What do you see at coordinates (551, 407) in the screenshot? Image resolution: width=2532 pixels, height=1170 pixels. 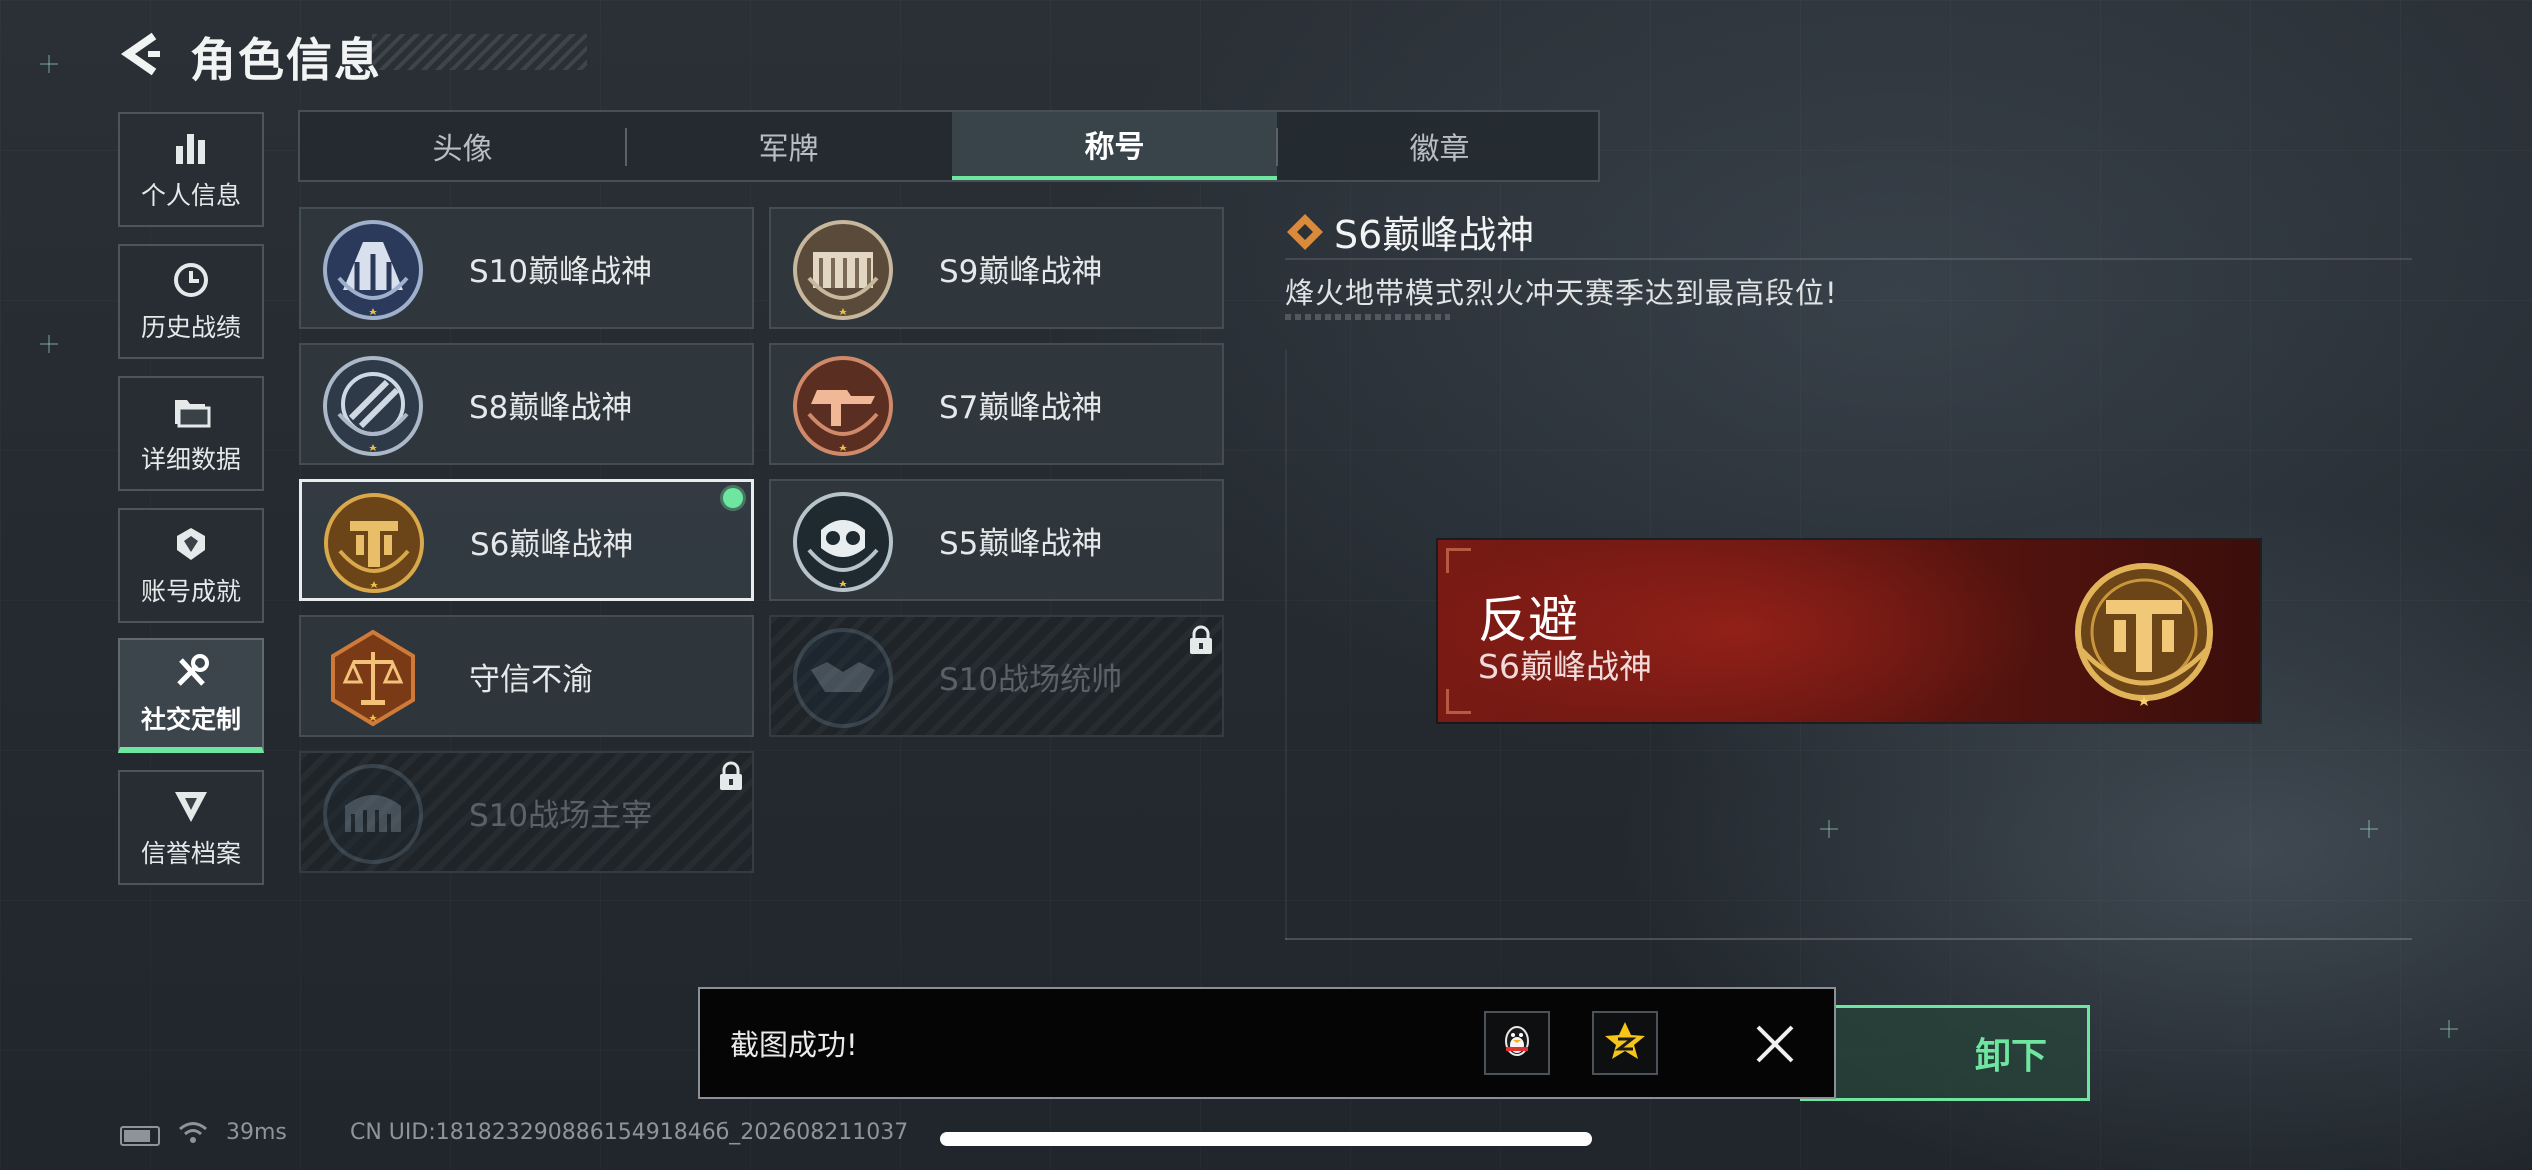 I see `title-card-name: S8巅峰战神` at bounding box center [551, 407].